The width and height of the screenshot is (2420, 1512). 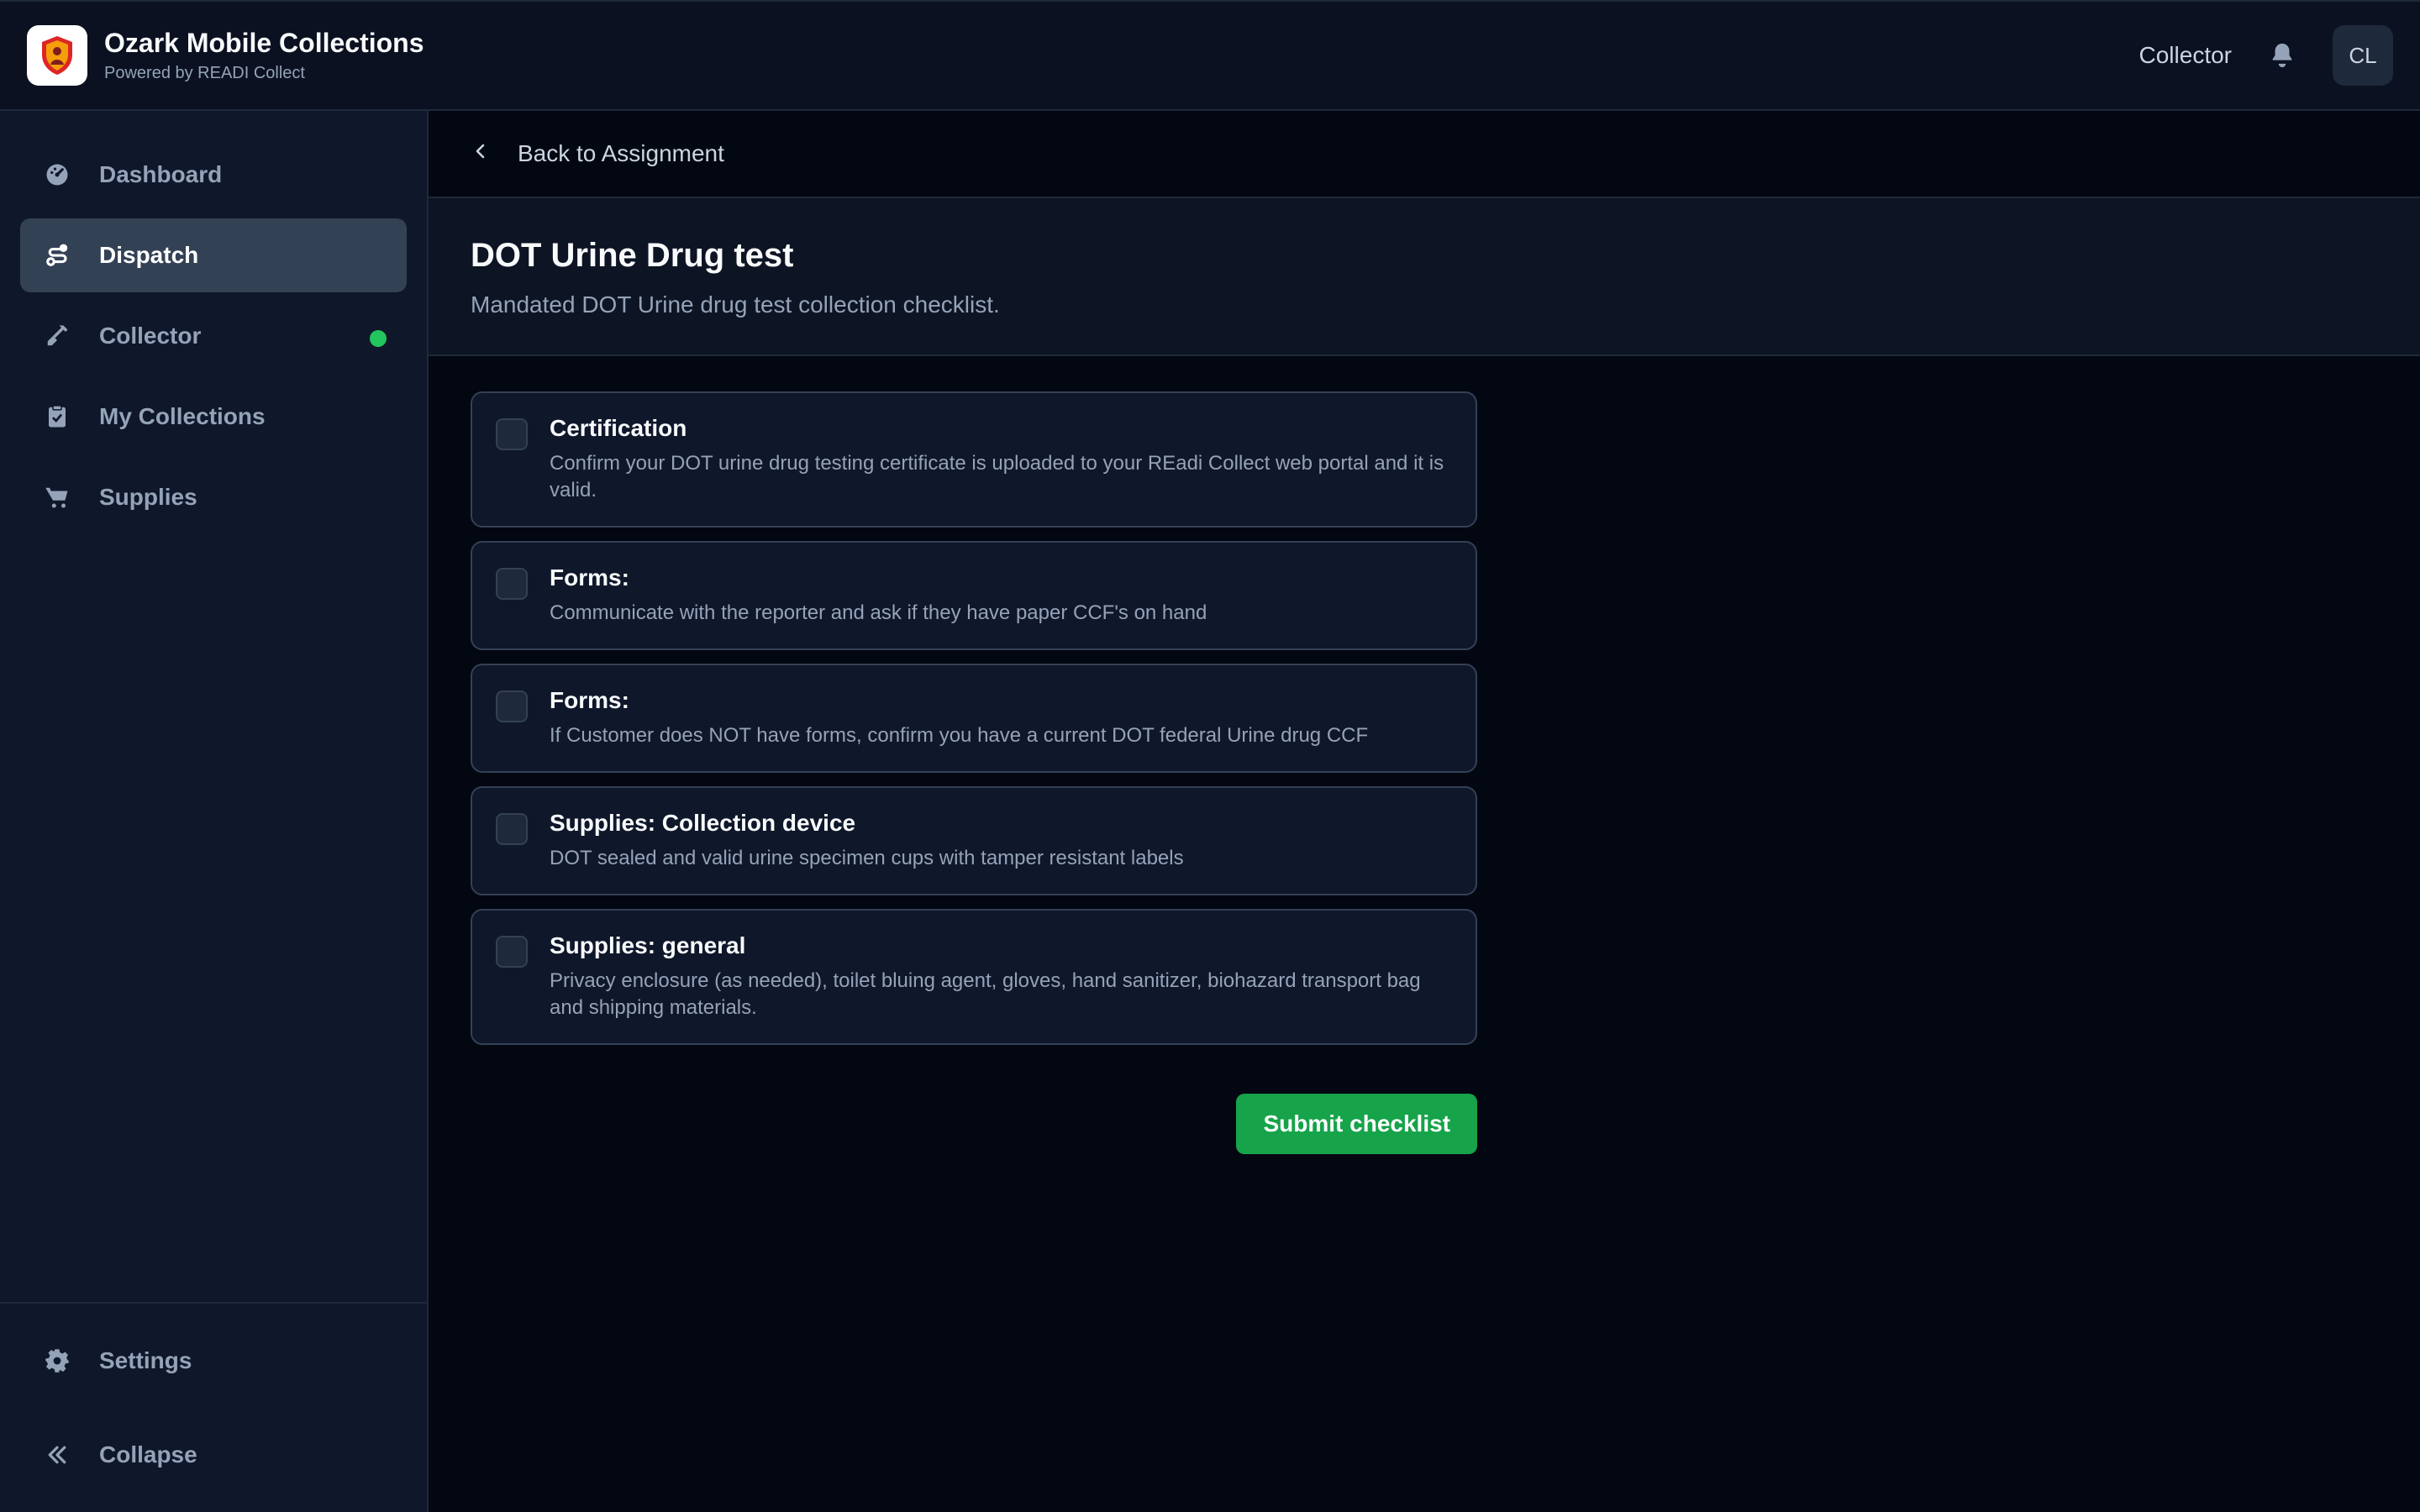 What do you see at coordinates (182, 416) in the screenshot?
I see `sidebar-item-label: My Collections` at bounding box center [182, 416].